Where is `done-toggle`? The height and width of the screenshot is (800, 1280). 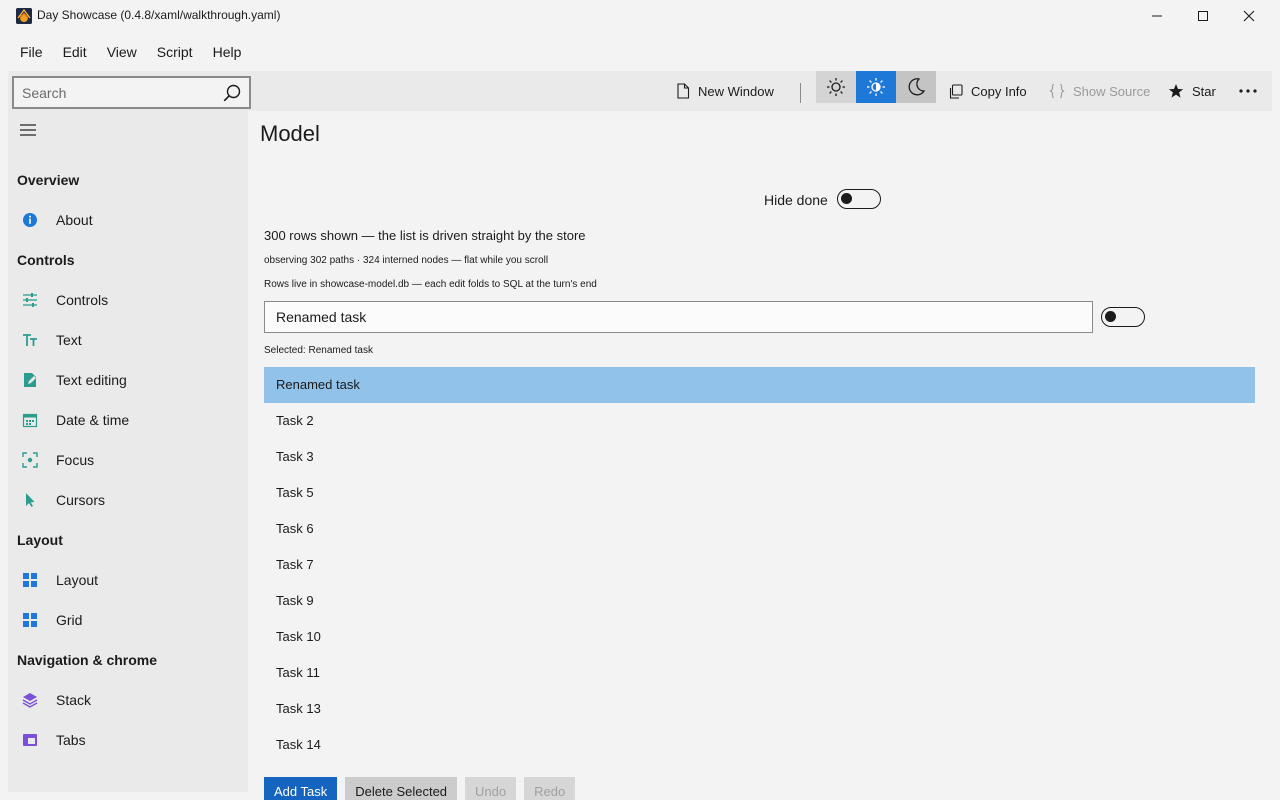 done-toggle is located at coordinates (1123, 317).